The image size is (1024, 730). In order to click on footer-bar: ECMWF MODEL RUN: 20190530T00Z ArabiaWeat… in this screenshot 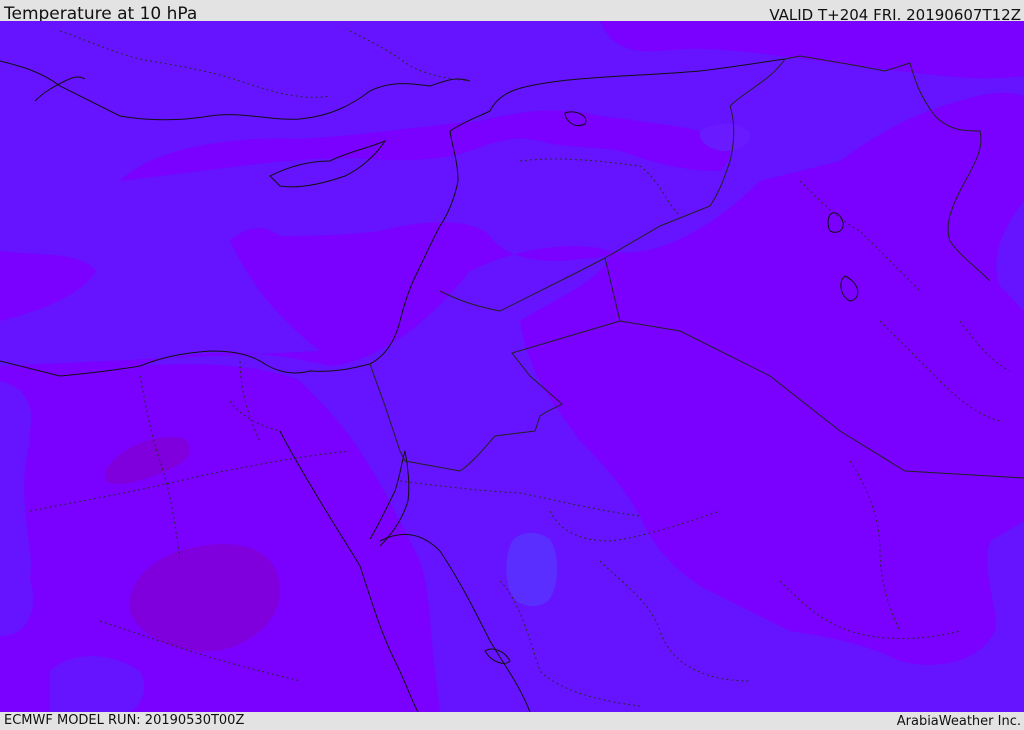, I will do `click(512, 720)`.